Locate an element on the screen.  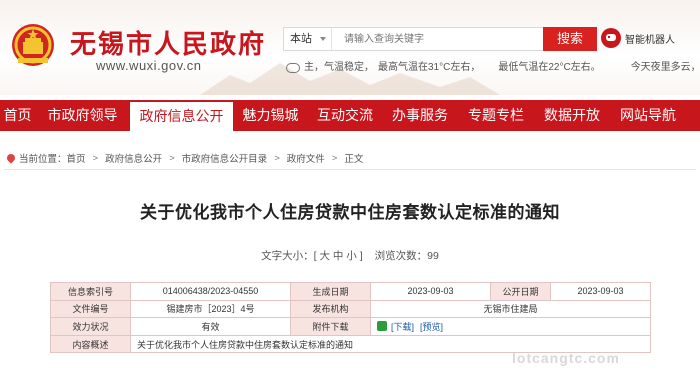
attachment-links: [下载] [预览] is located at coordinates (413, 326).